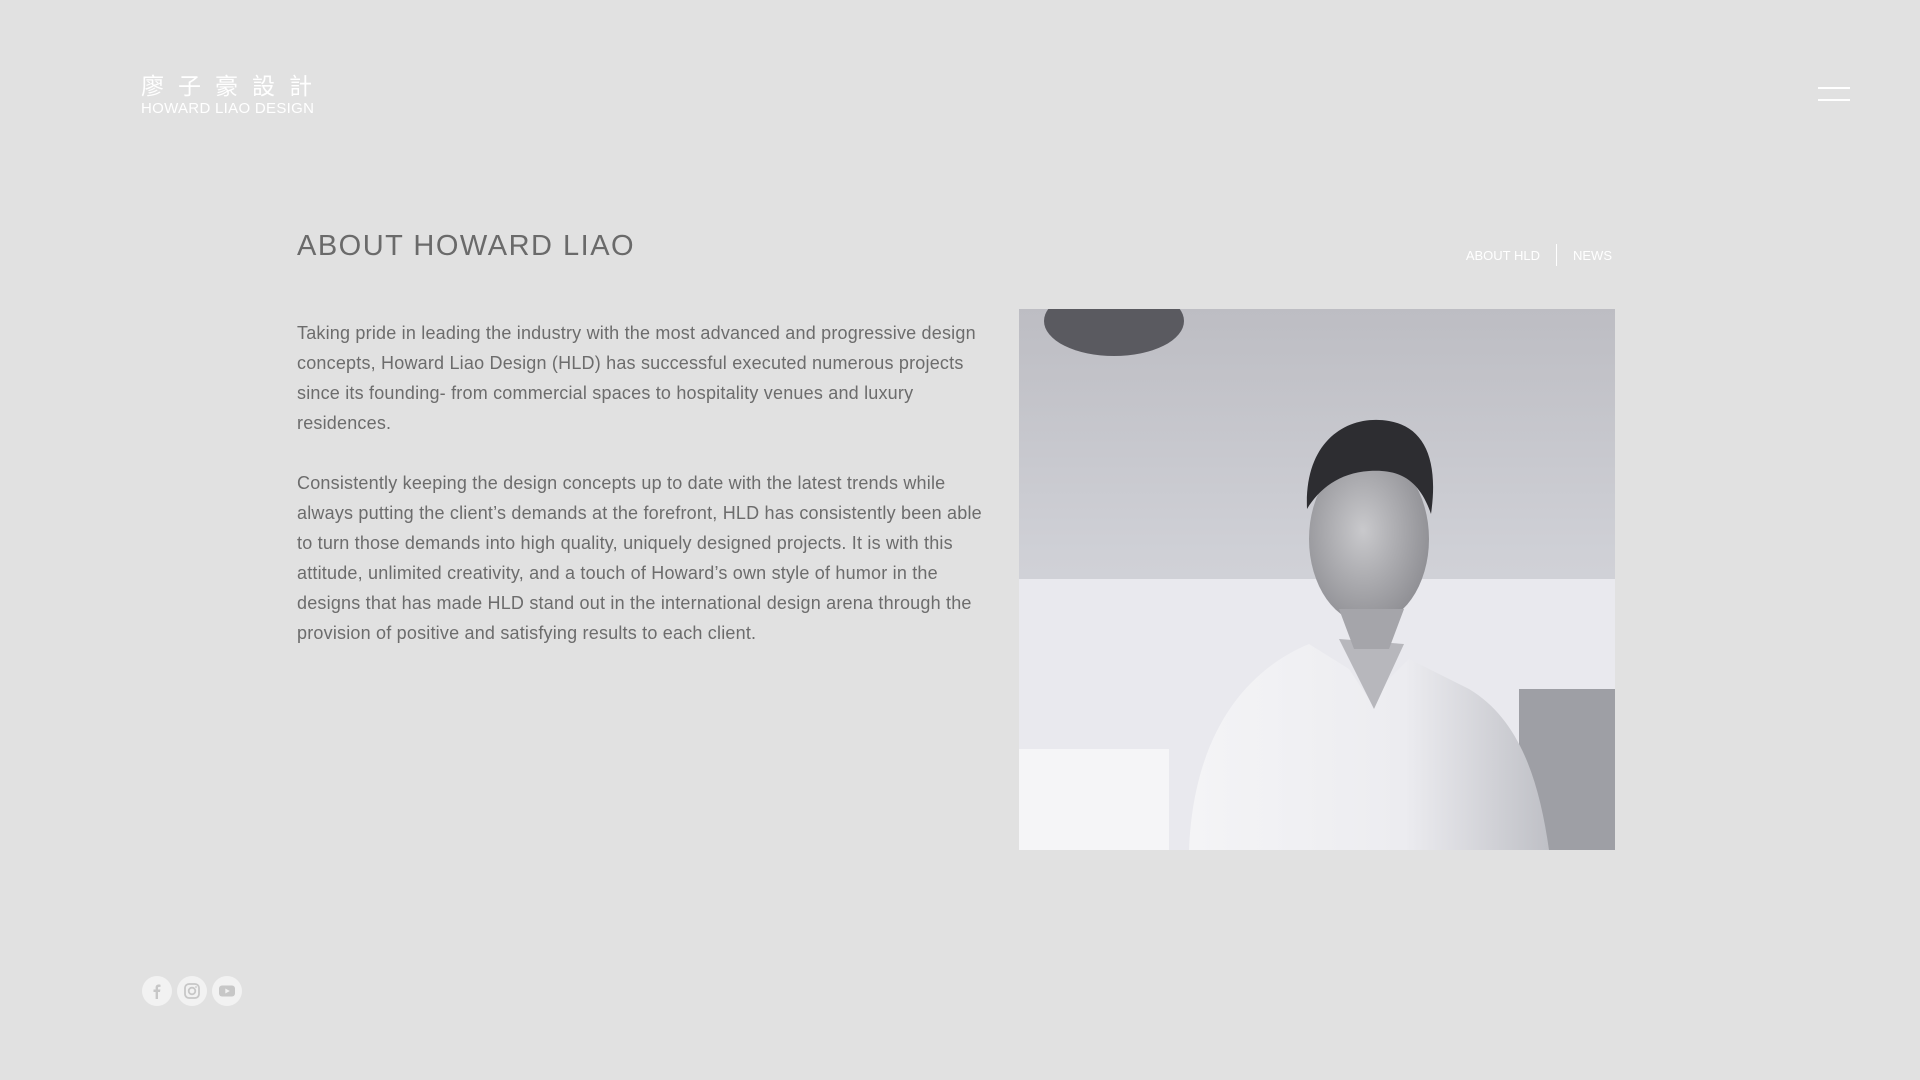  What do you see at coordinates (157, 991) in the screenshot?
I see `facebook-icon` at bounding box center [157, 991].